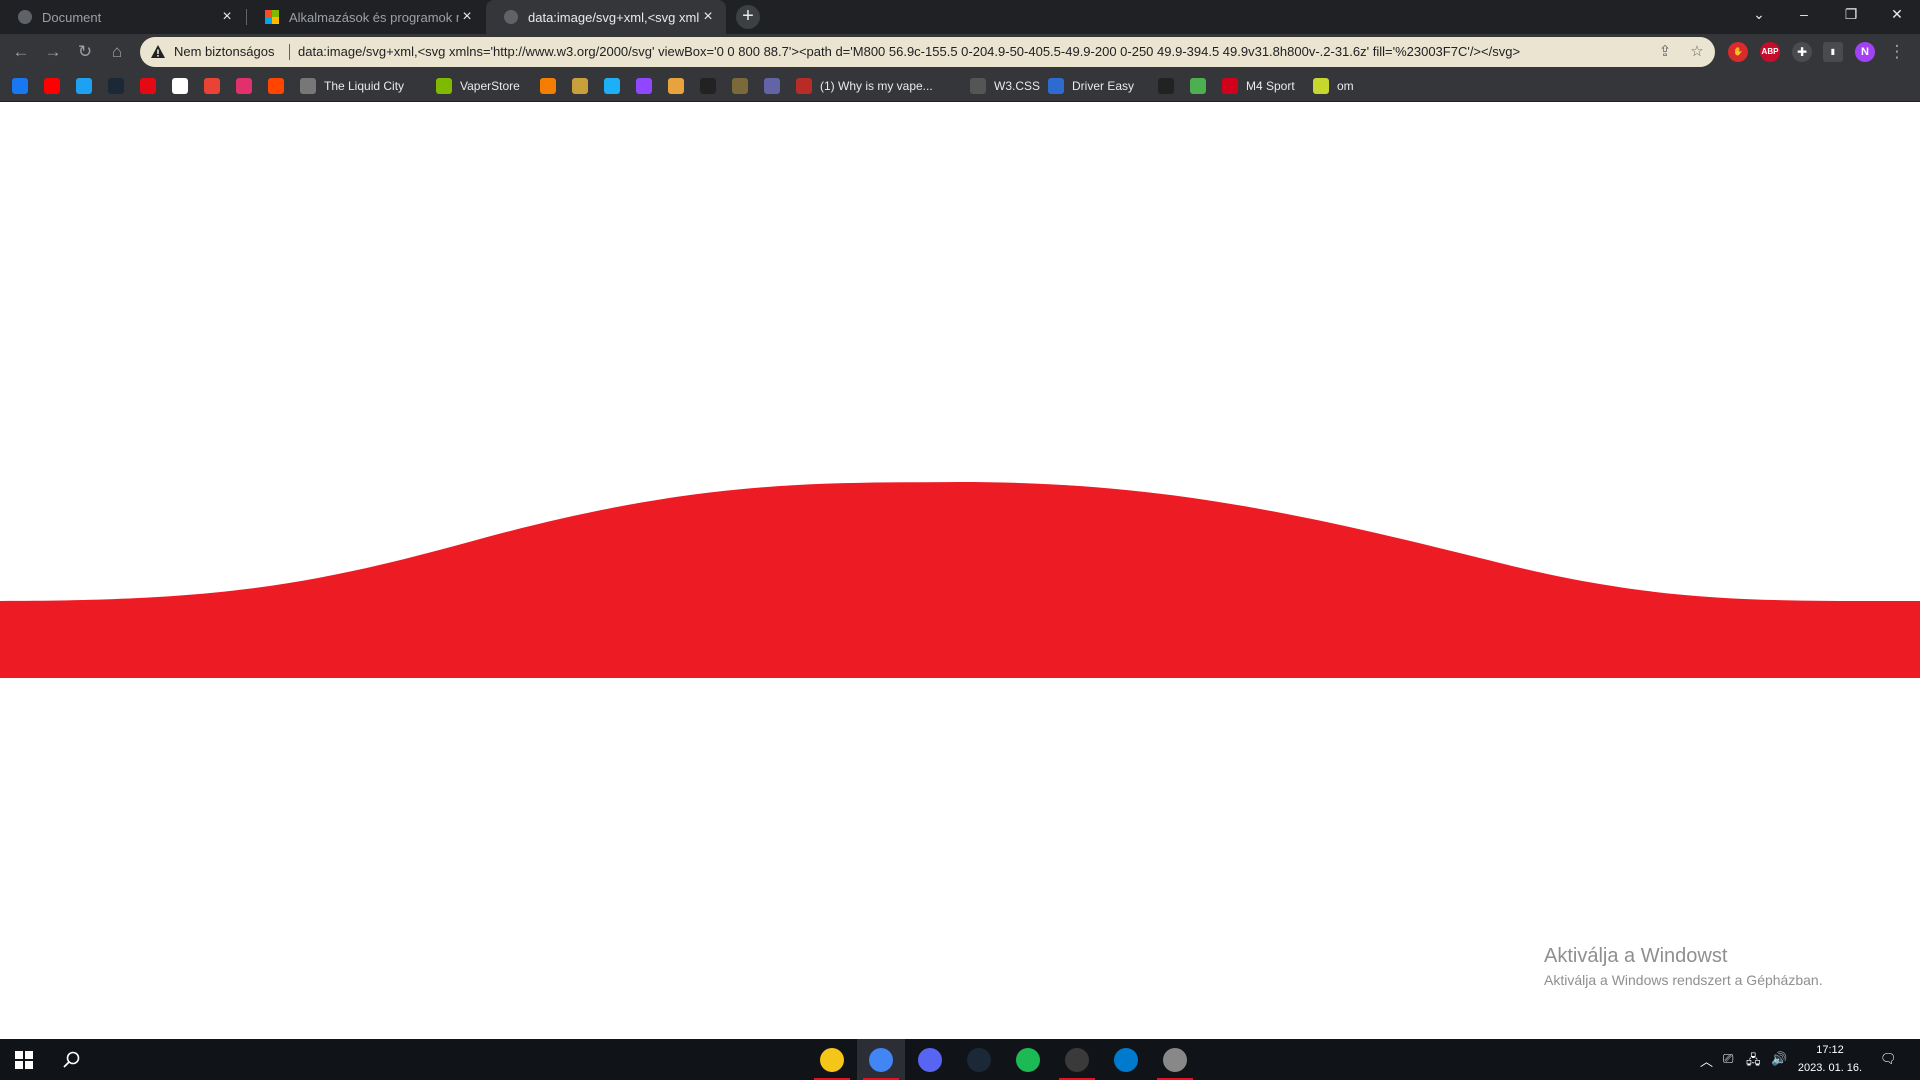 The height and width of the screenshot is (1080, 1920). I want to click on taskbar-paint, so click(1175, 1059).